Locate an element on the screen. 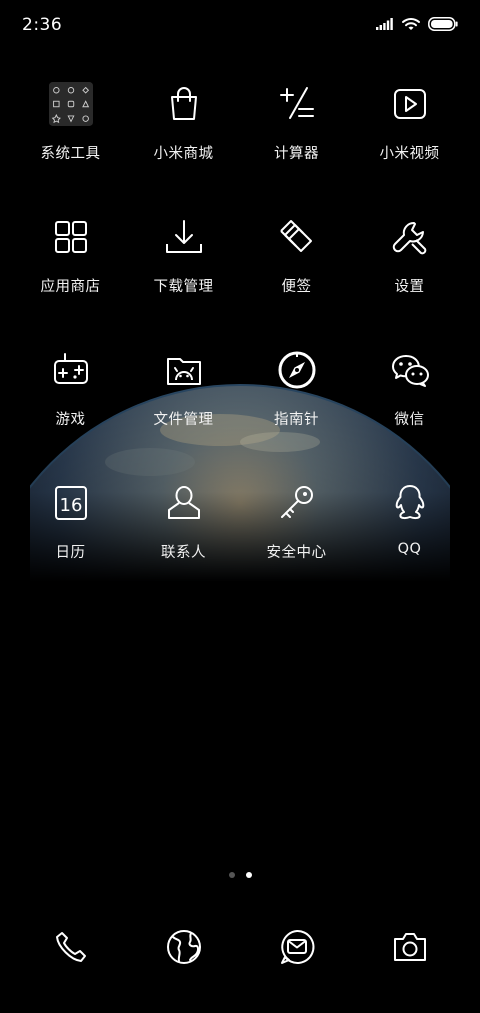  status-icons is located at coordinates (417, 24).